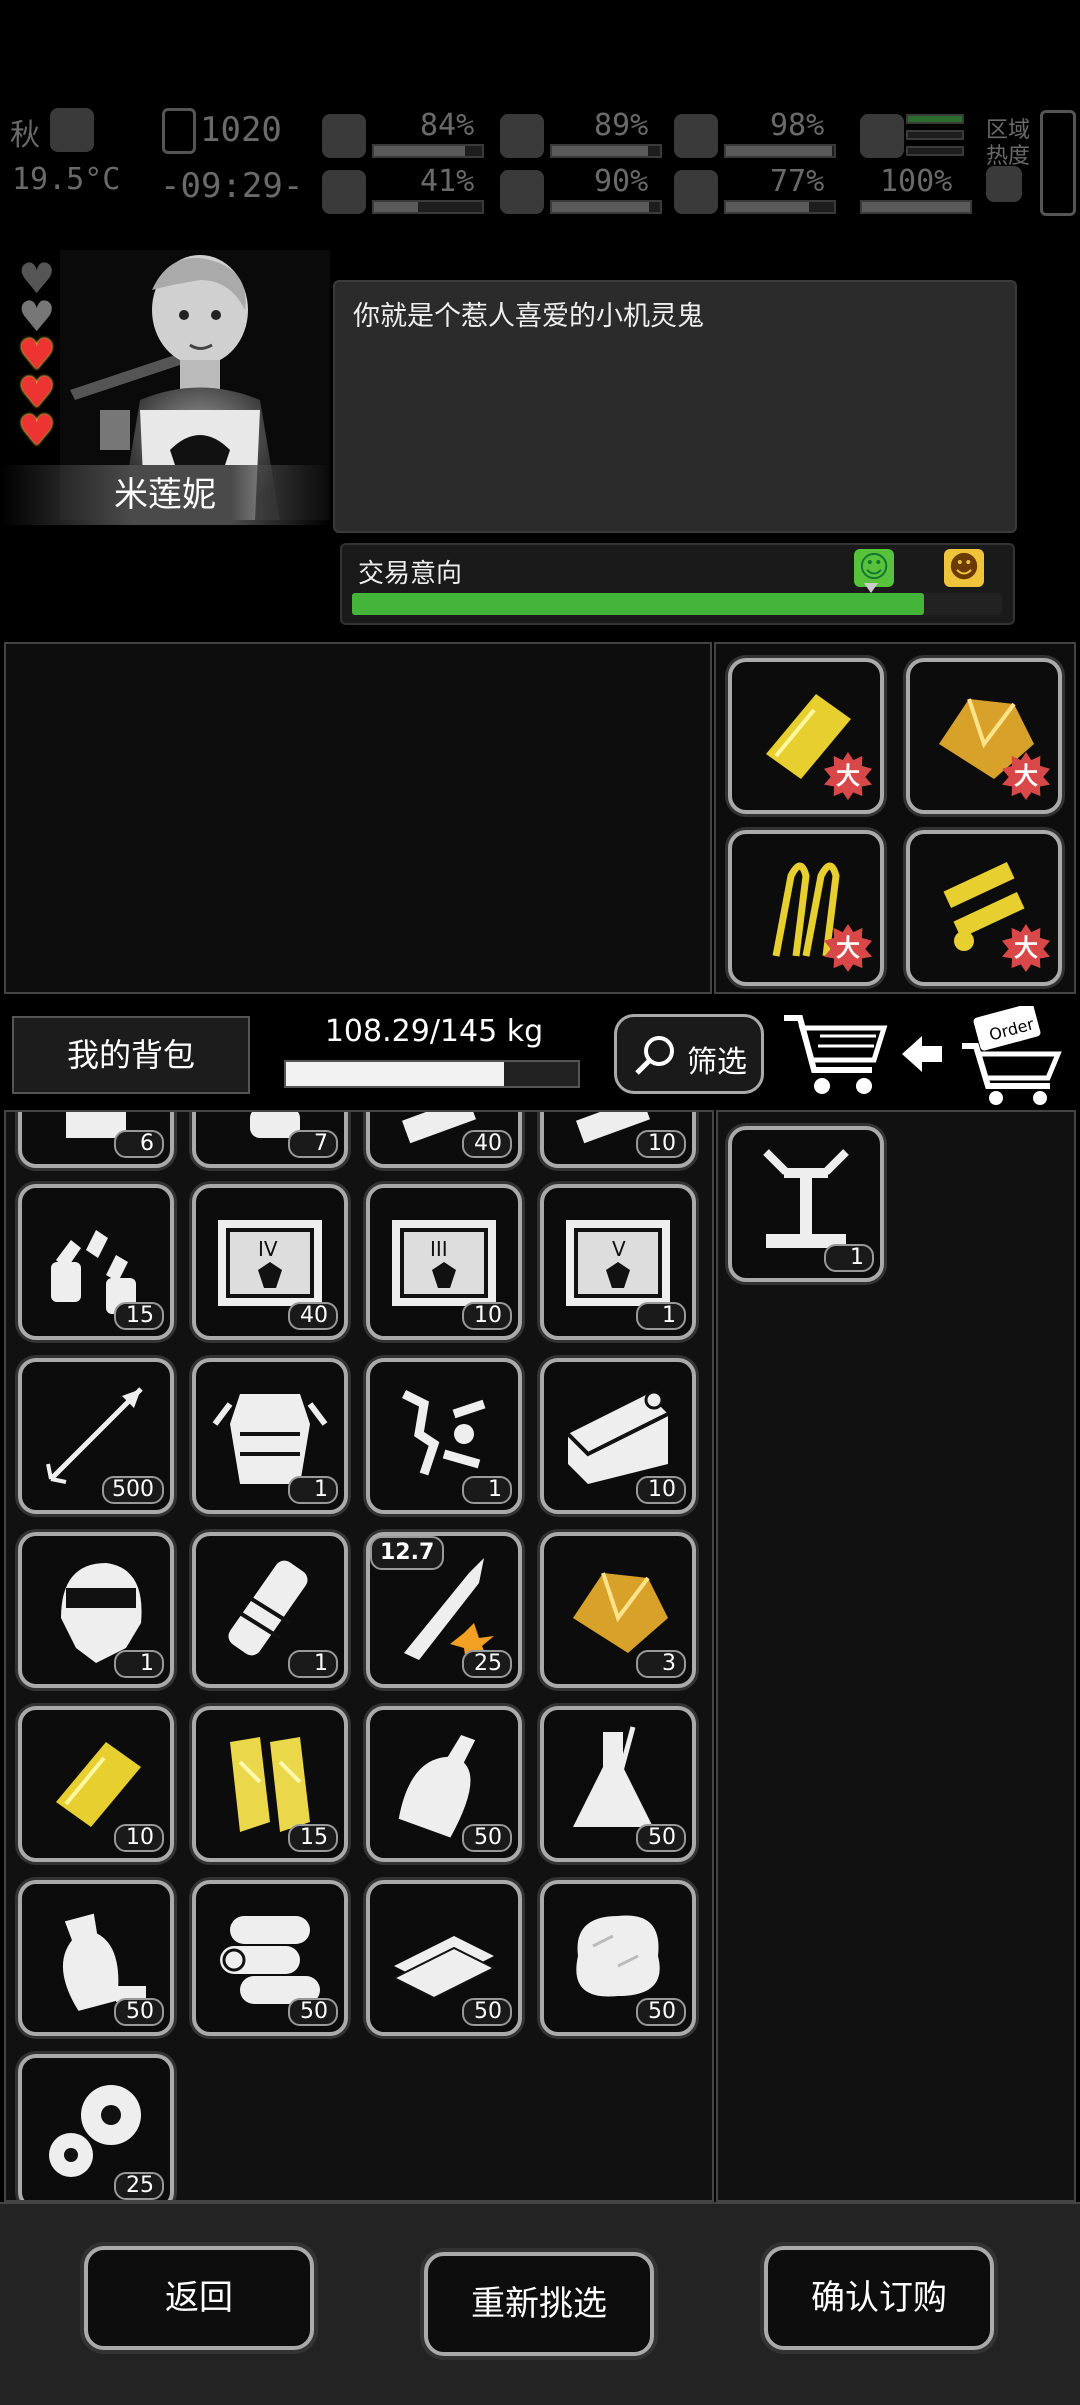 Image resolution: width=1080 pixels, height=2405 pixels. What do you see at coordinates (428, 207) in the screenshot?
I see `mind-bar` at bounding box center [428, 207].